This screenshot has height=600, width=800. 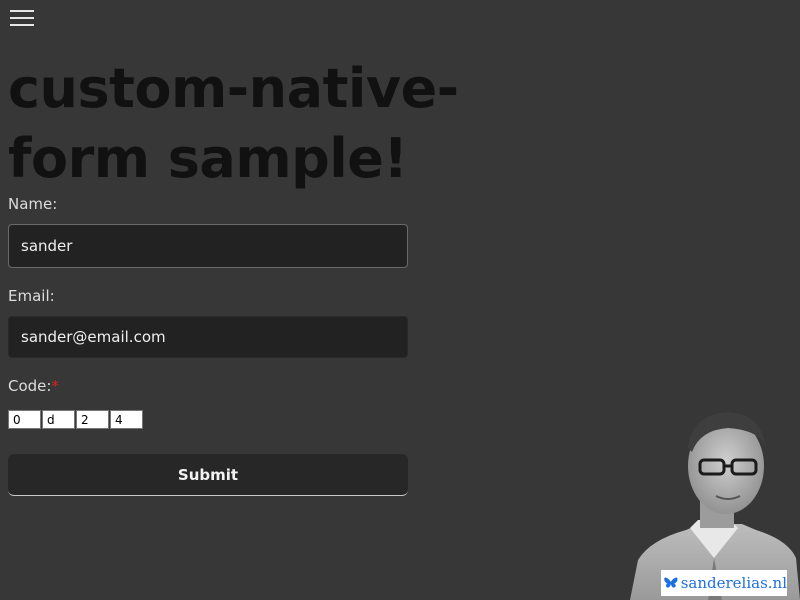 What do you see at coordinates (208, 246) in the screenshot?
I see `name-input` at bounding box center [208, 246].